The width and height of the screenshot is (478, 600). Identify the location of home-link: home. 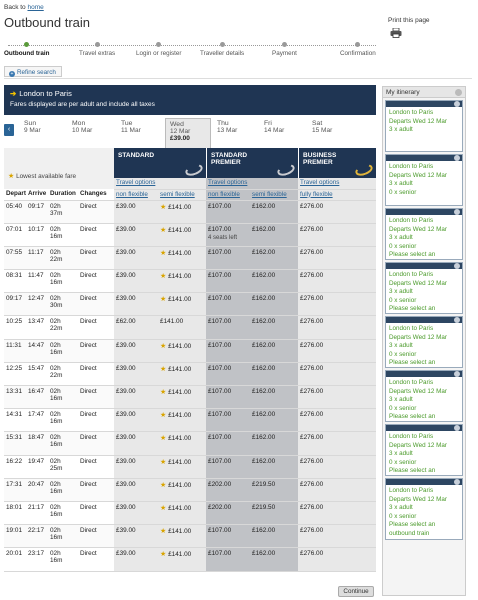
(35, 7).